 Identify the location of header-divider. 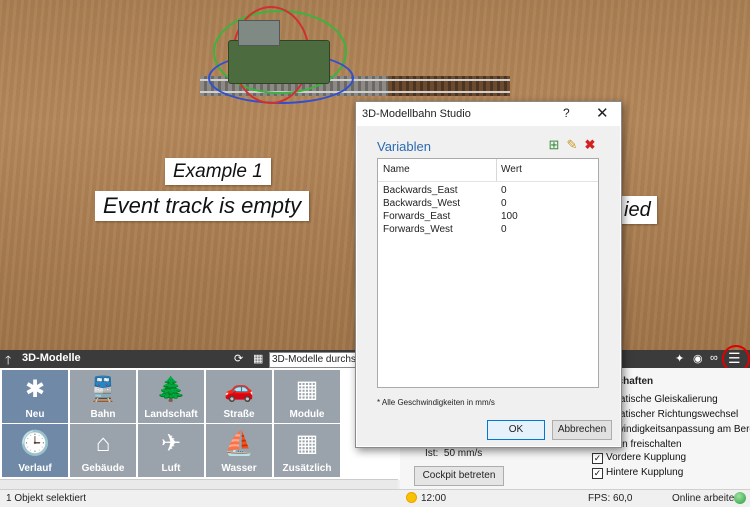
(488, 170).